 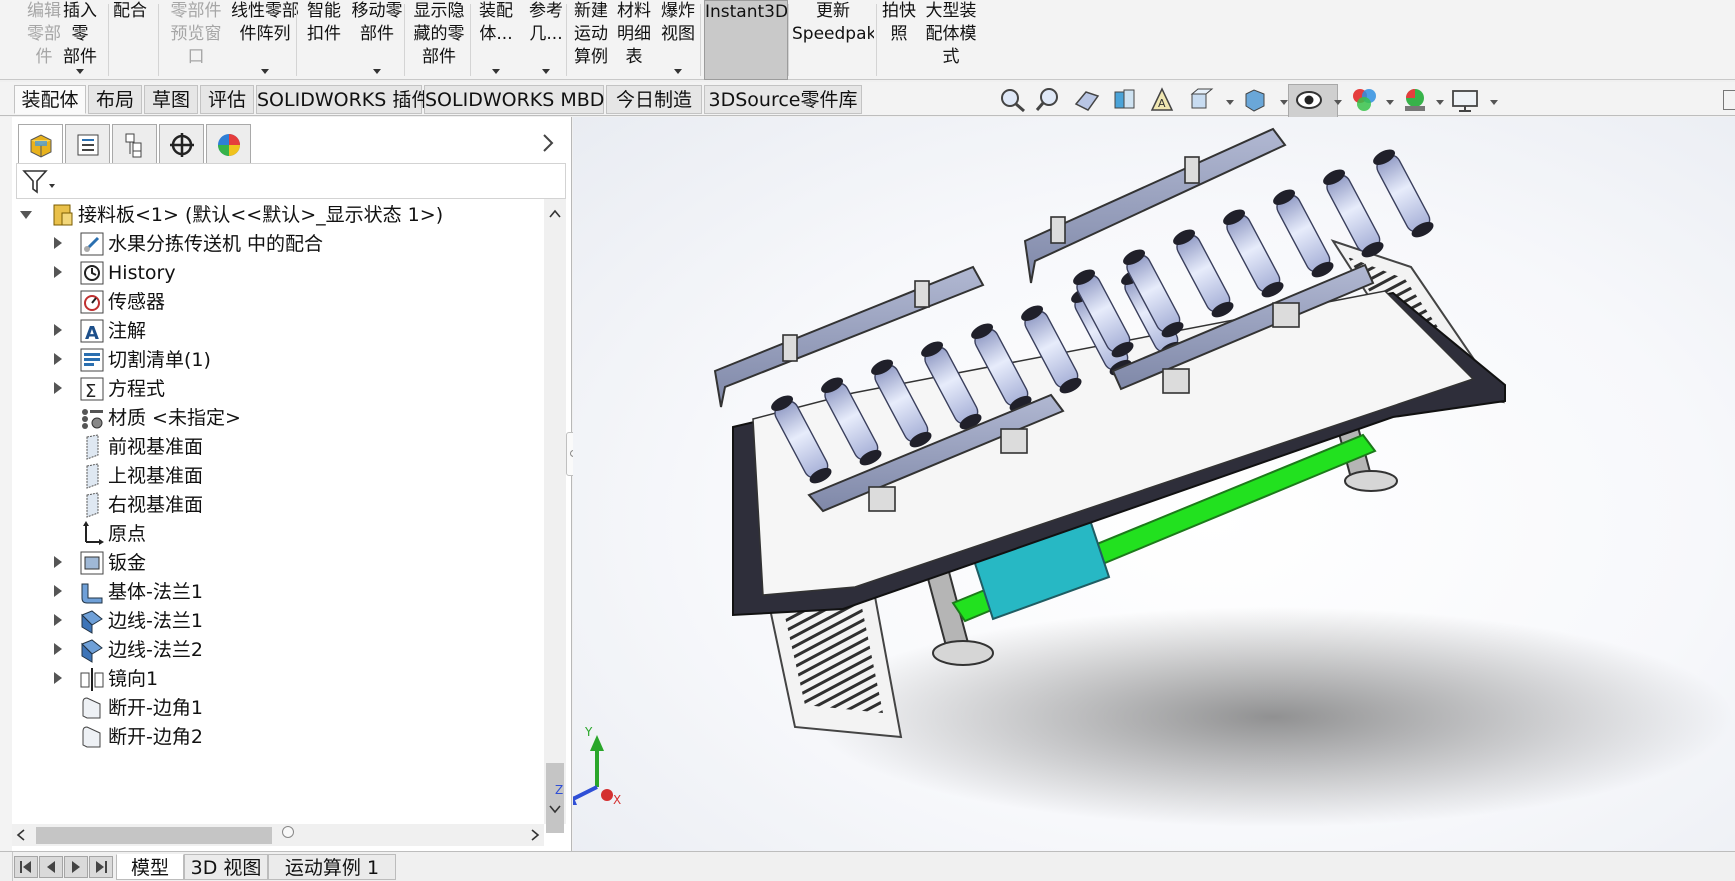 I want to click on display-style-icon, so click(x=1255, y=100).